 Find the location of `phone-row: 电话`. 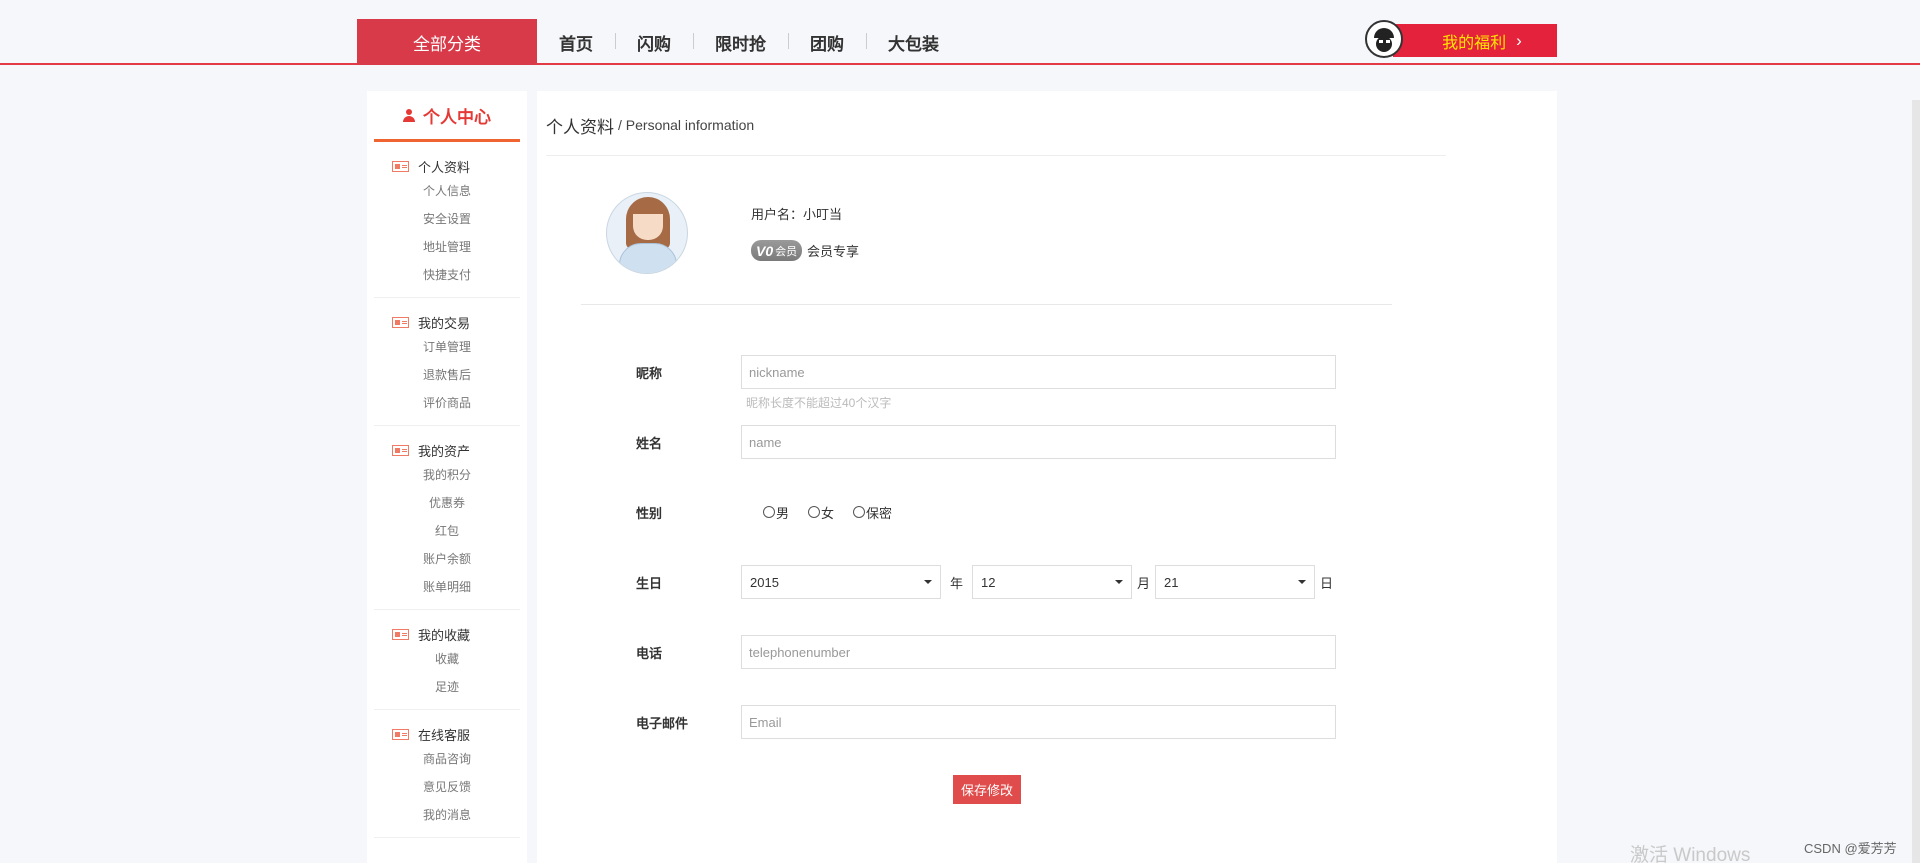

phone-row: 电话 is located at coordinates (996, 652).